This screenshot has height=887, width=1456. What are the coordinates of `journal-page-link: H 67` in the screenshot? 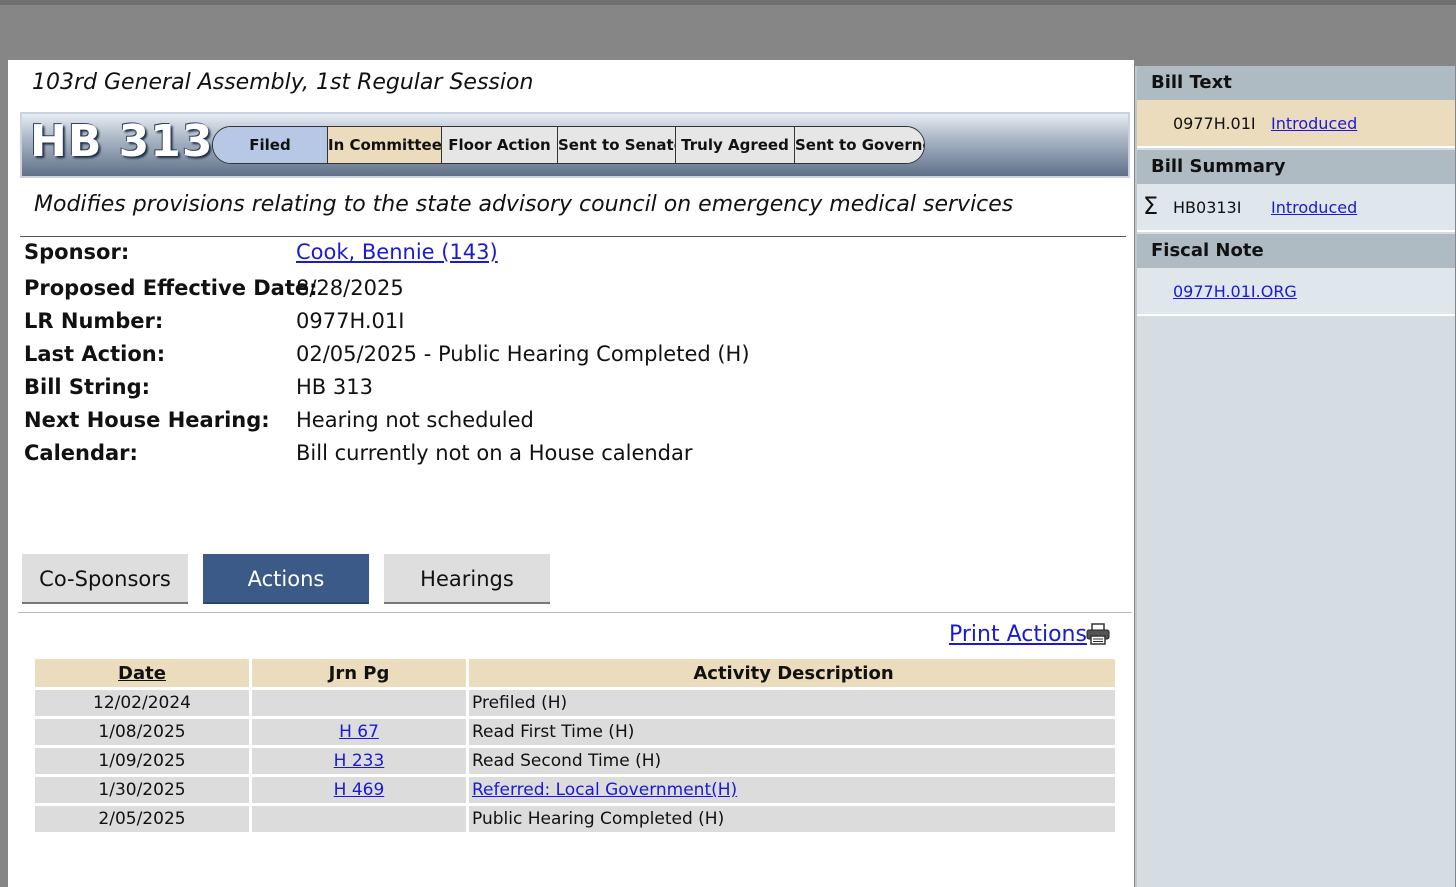 It's located at (359, 732).